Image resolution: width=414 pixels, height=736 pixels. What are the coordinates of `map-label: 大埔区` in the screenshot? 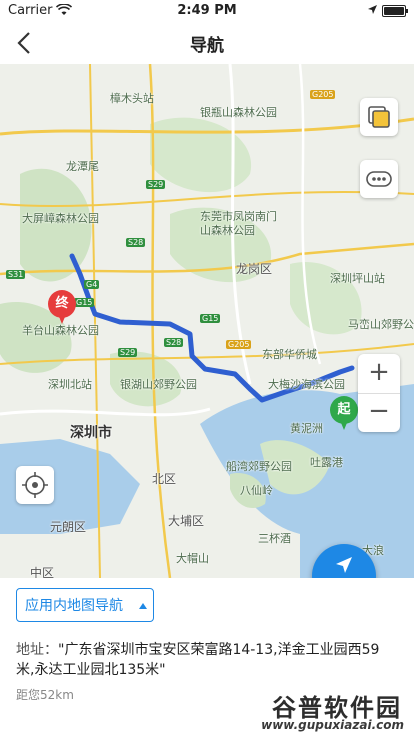 It's located at (186, 521).